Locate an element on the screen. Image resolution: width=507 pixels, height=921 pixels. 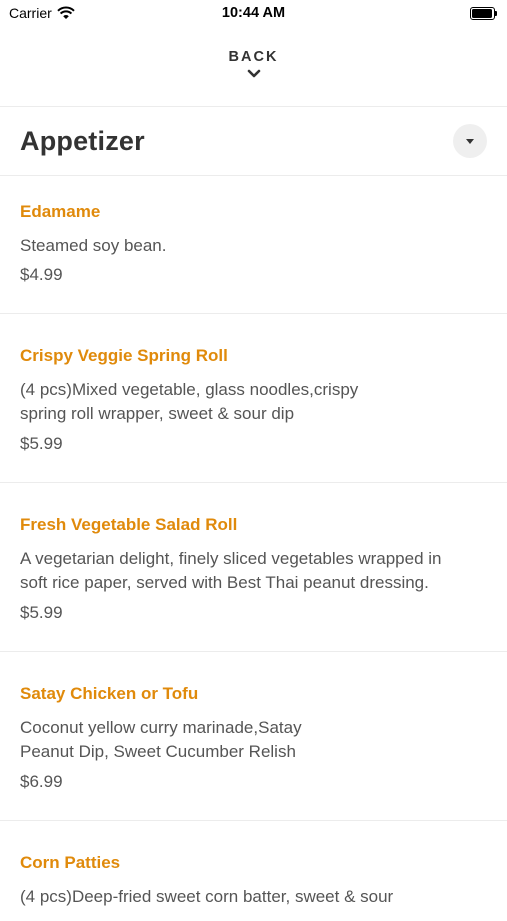
category-title: Appetizer is located at coordinates (82, 141).